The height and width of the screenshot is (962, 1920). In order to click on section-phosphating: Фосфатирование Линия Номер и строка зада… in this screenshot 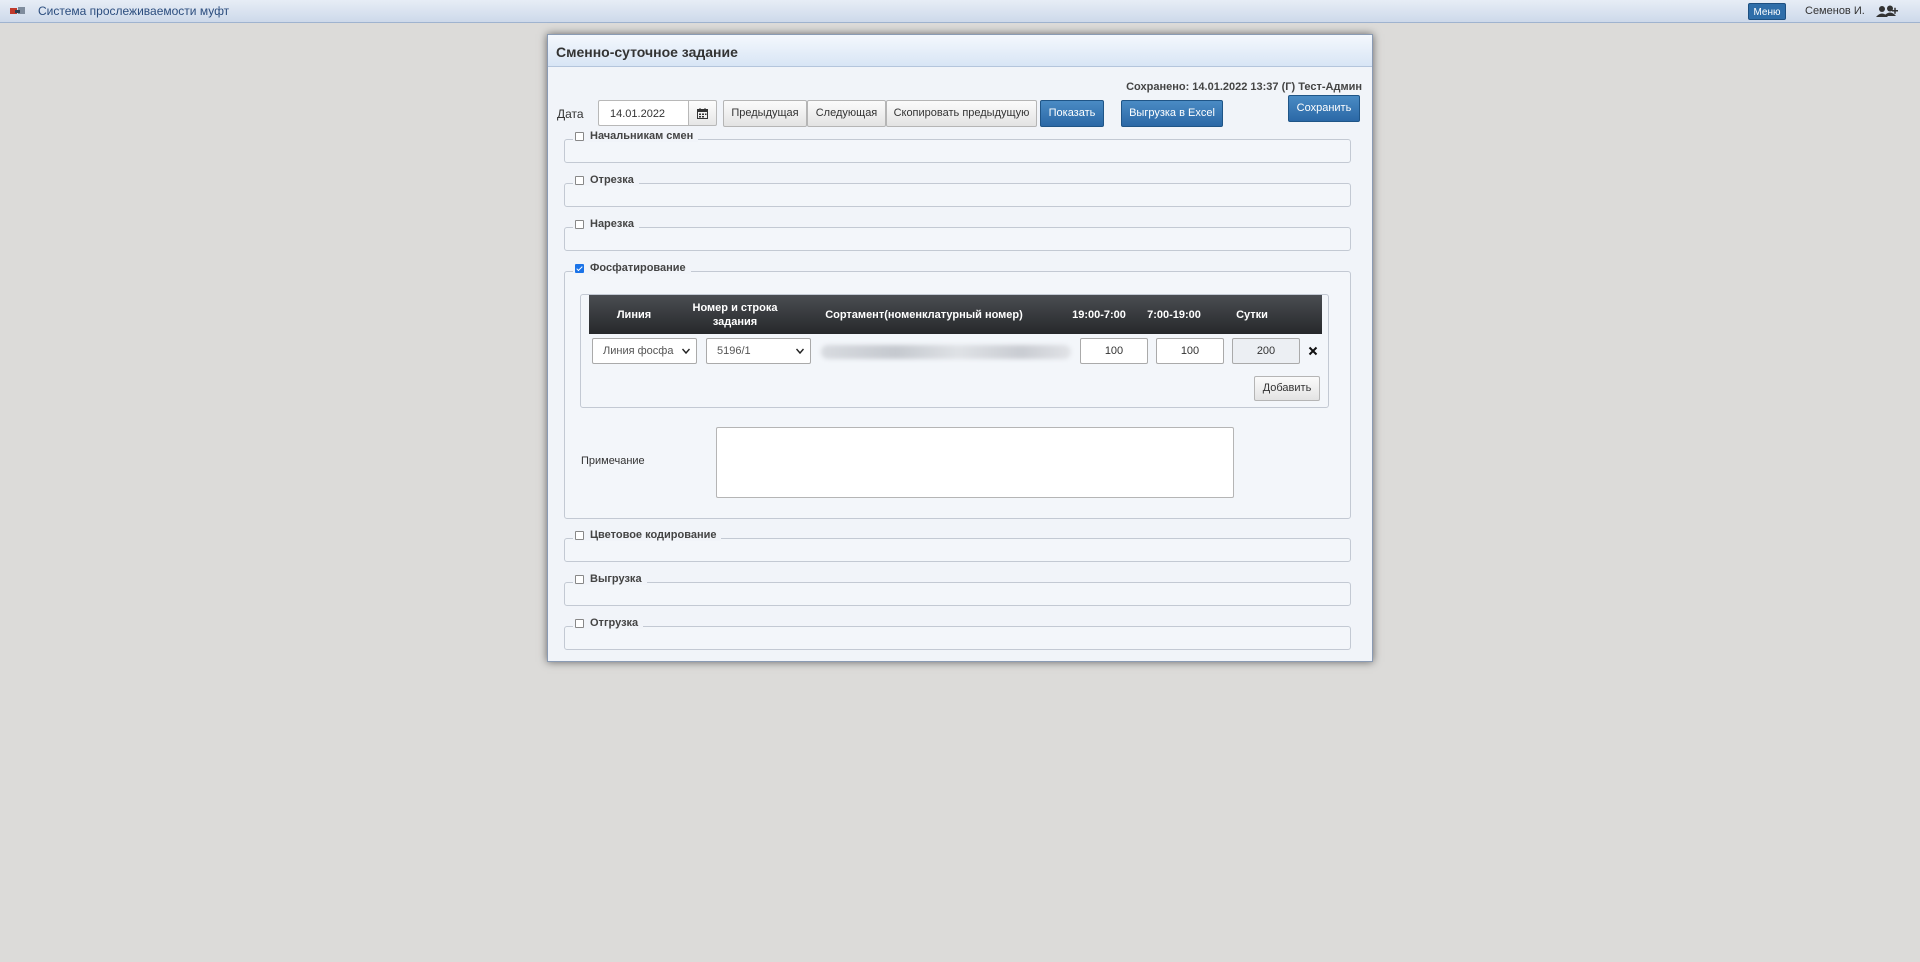, I will do `click(957, 390)`.